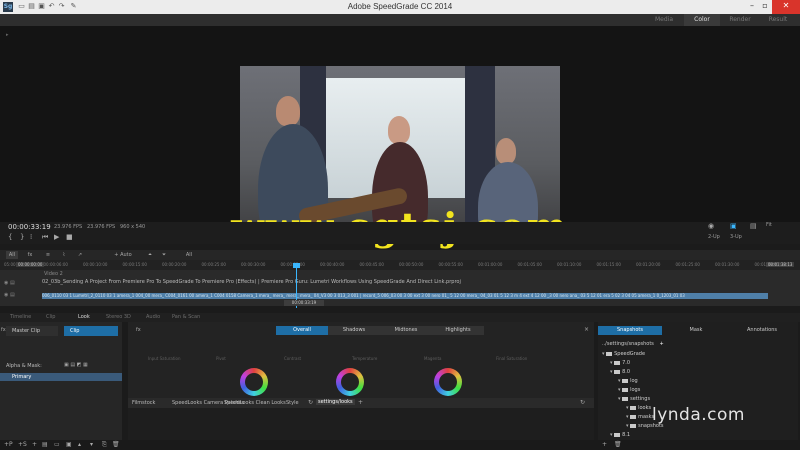 The width and height of the screenshot is (800, 450). I want to click on tab-result: Result, so click(778, 20).